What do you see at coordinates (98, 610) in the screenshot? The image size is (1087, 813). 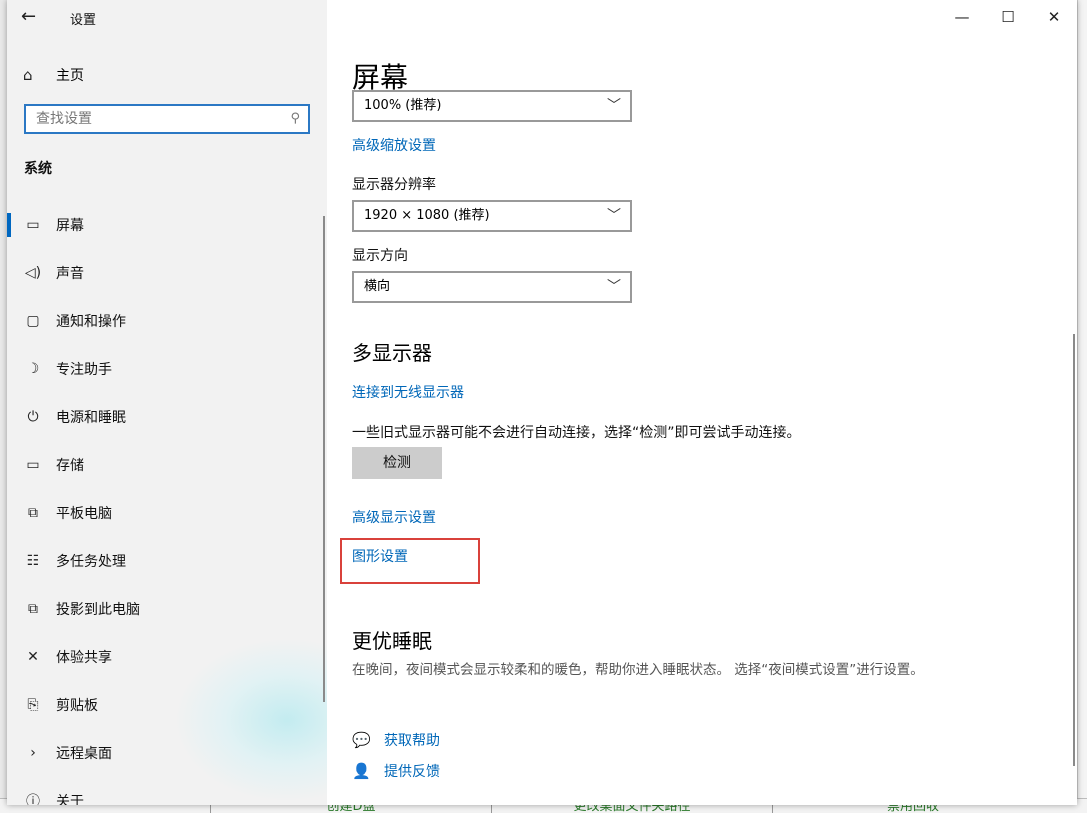 I see `sidebar-item-label: 投影到此电脑` at bounding box center [98, 610].